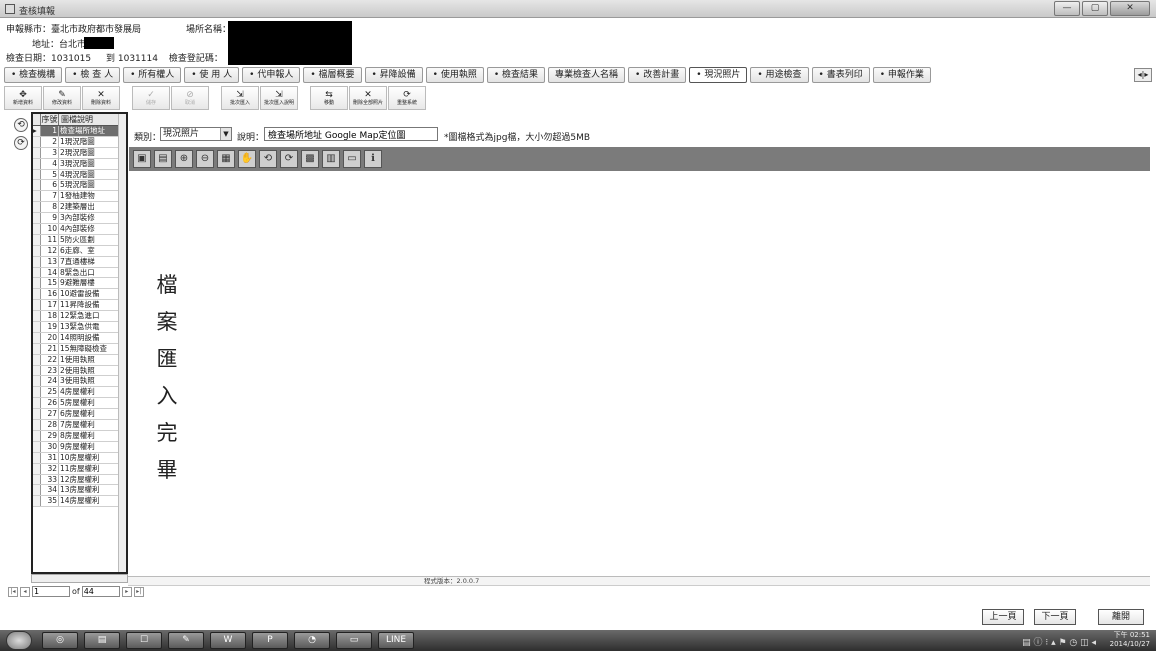 This screenshot has height=651, width=1156. Describe the element at coordinates (79, 240) in the screenshot. I see `table-row: 11 5防火區劃` at that location.